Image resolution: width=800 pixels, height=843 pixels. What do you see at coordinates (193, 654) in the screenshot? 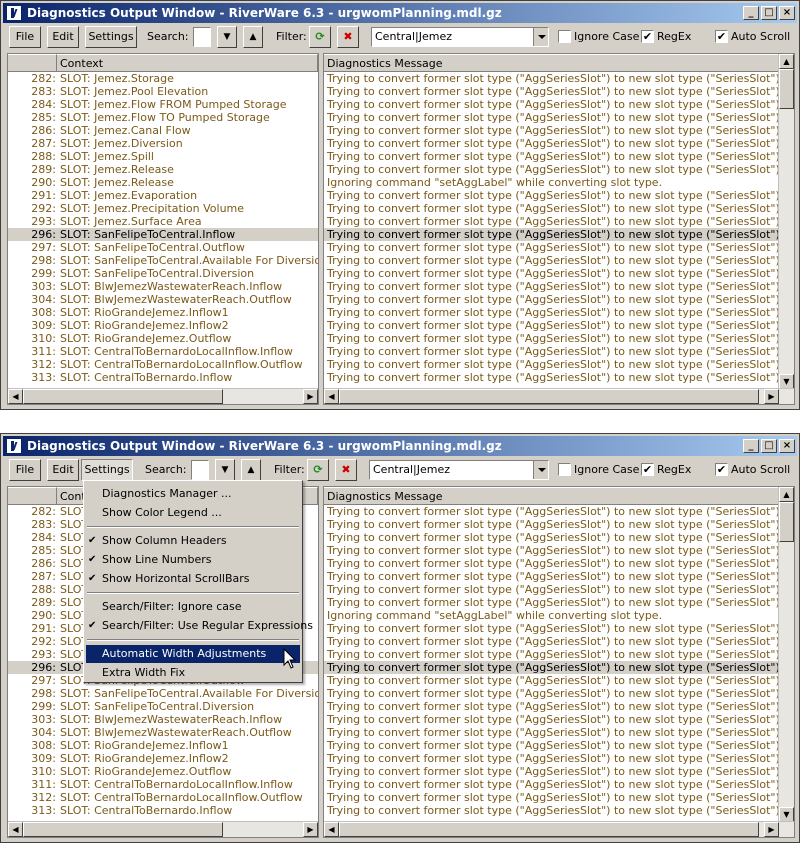
I see `menu-item-automatic-width-adjustments: Automatic Width Adjustments` at bounding box center [193, 654].